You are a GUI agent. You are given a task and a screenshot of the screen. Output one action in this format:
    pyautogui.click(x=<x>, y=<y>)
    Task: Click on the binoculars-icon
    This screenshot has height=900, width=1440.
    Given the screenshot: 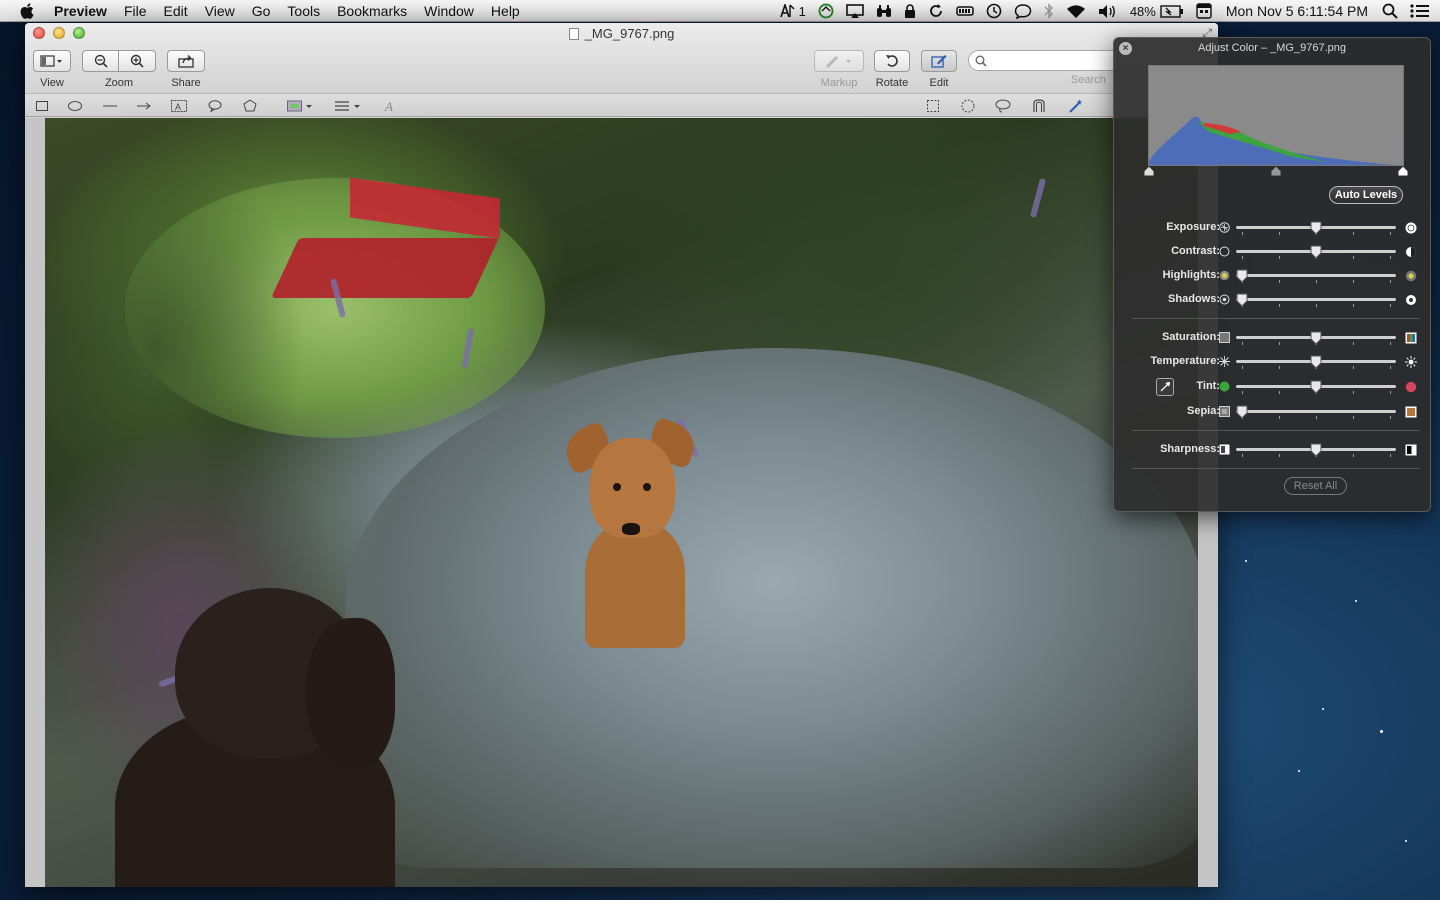 What is the action you would take?
    pyautogui.click(x=884, y=11)
    